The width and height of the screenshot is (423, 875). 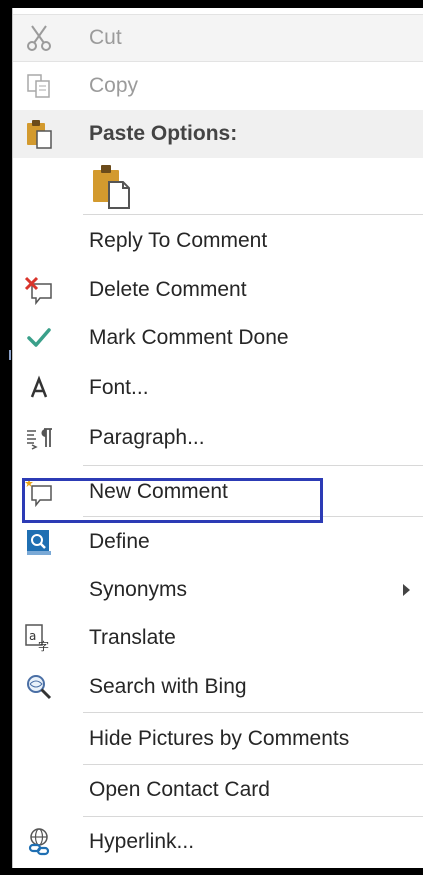 I want to click on menu-item-search-with-bing: Search with Bing, so click(x=218, y=687).